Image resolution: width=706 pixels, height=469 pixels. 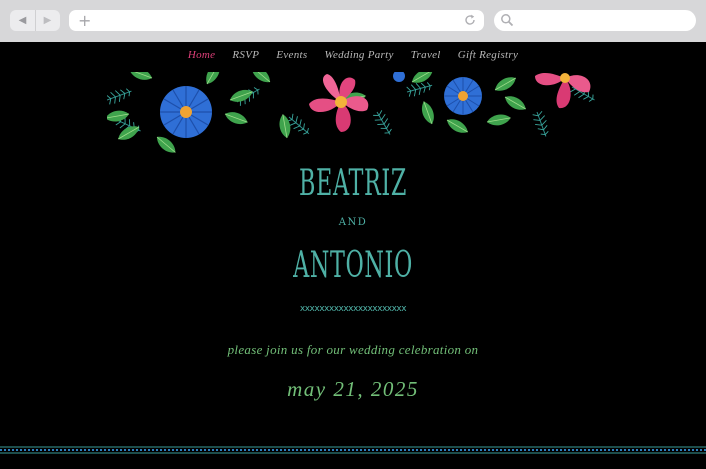 I want to click on search-icon, so click(x=507, y=20).